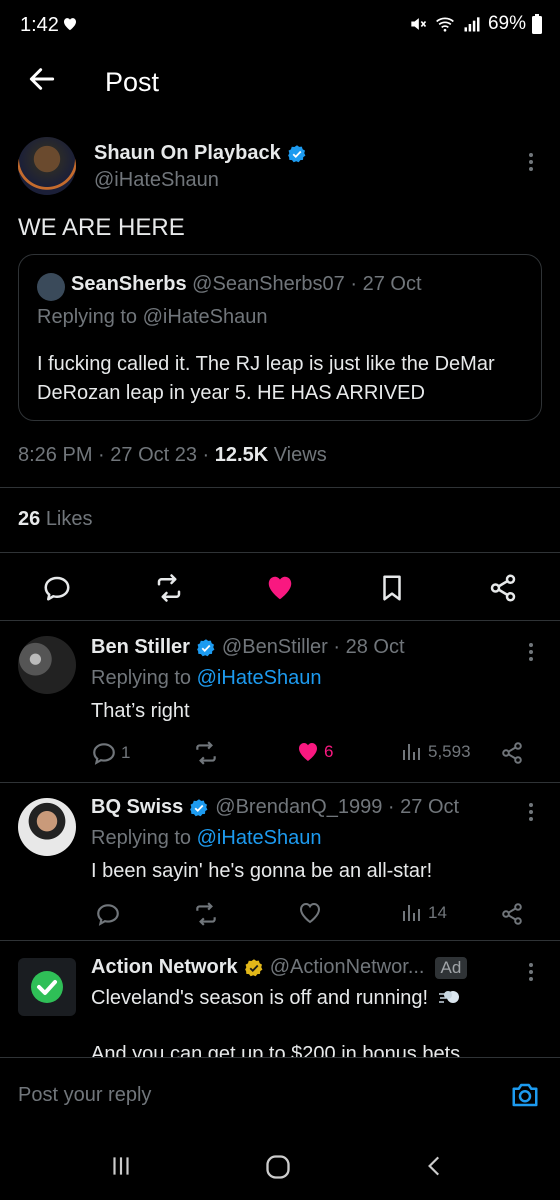 The height and width of the screenshot is (1200, 560). What do you see at coordinates (312, 913) in the screenshot?
I see `reply-action-like` at bounding box center [312, 913].